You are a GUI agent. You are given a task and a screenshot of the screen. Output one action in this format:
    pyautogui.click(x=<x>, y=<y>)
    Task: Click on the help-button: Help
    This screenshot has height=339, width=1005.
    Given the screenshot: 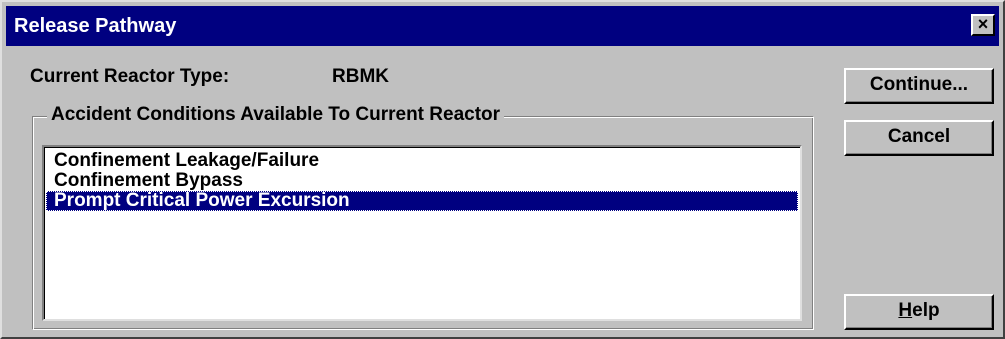 What is the action you would take?
    pyautogui.click(x=919, y=312)
    